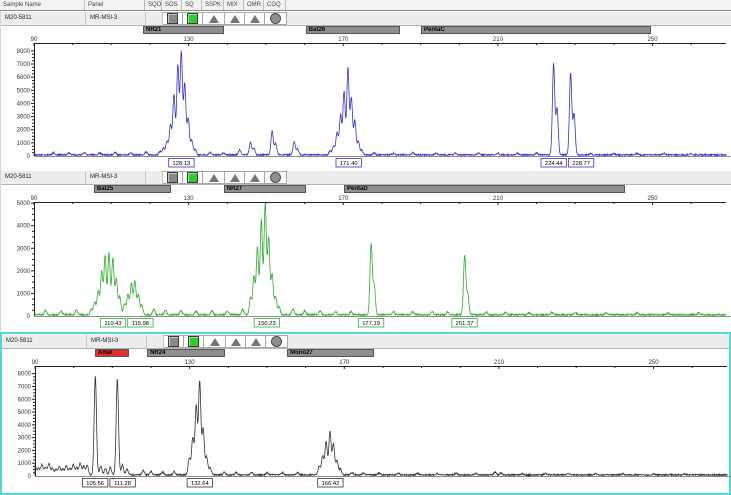 This screenshot has width=731, height=495. What do you see at coordinates (132, 189) in the screenshot?
I see `marker-bar-bat25: Bat25` at bounding box center [132, 189].